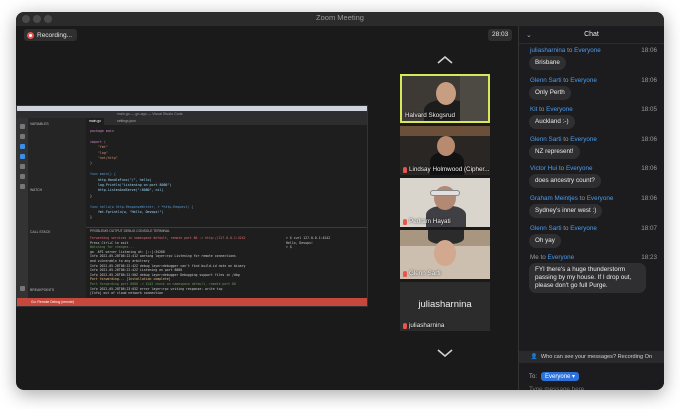 This screenshot has width=680, height=409. I want to click on terminal-line: go API server listening at: [::]:34268, so click(127, 251).